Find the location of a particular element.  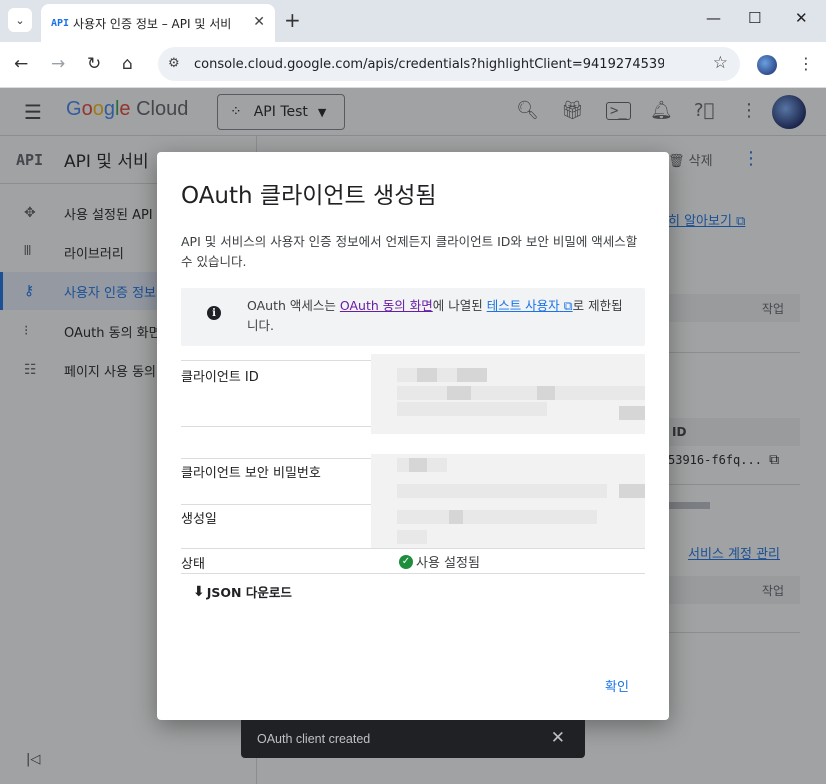

tab-search-icon: ⌄ is located at coordinates (20, 20).